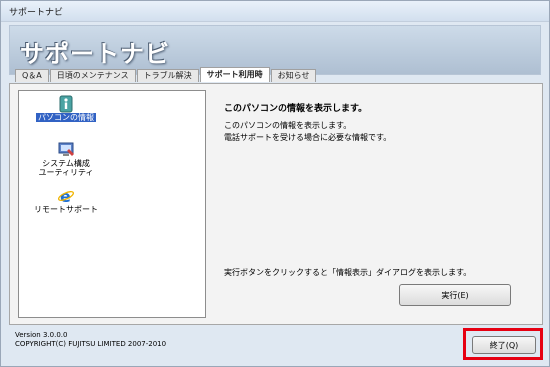 The width and height of the screenshot is (550, 367). I want to click on list-item-pc-info: パソコンの情報, so click(66, 108).